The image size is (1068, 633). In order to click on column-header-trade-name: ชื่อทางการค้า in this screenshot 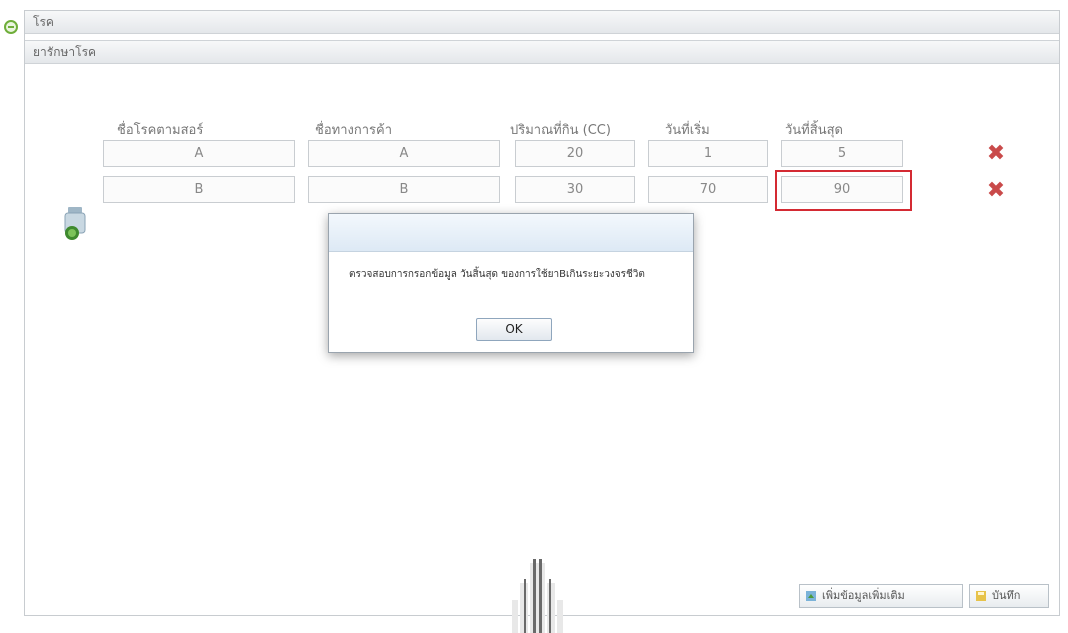, I will do `click(353, 130)`.